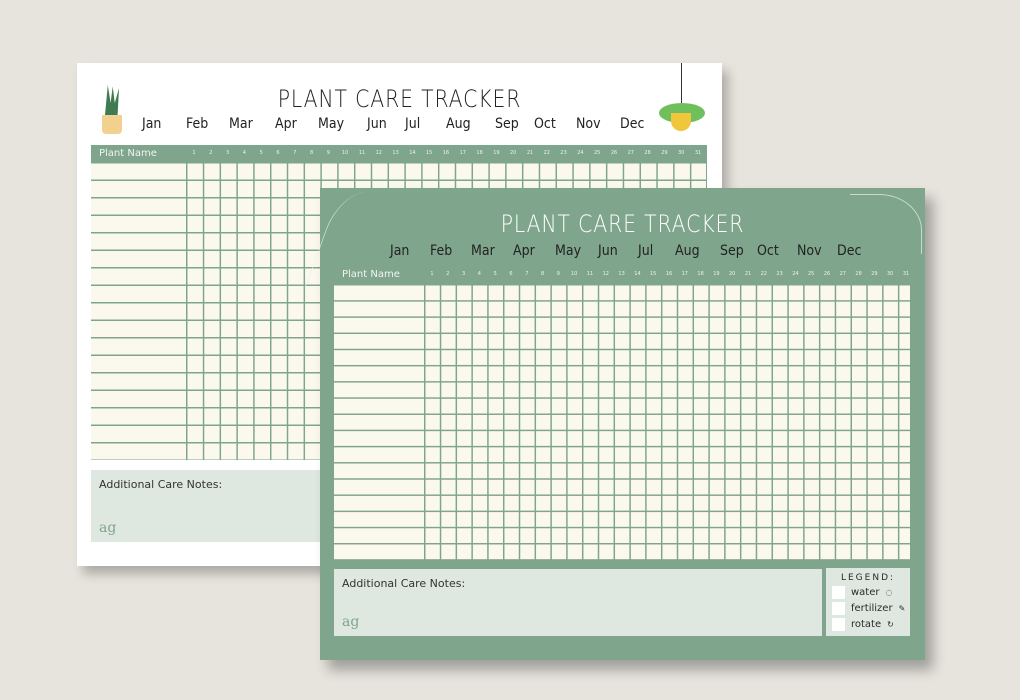  Describe the element at coordinates (588, 124) in the screenshot. I see `month-nov: Nov` at that location.